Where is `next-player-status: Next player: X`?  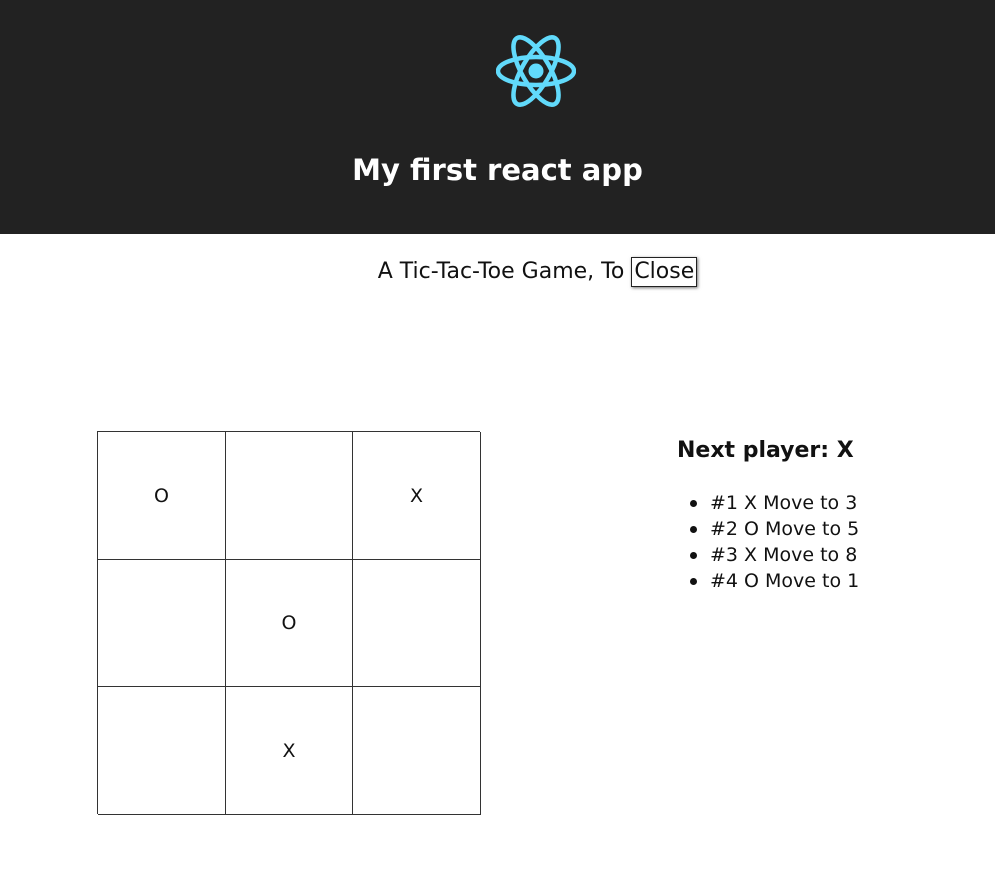 next-player-status: Next player: X is located at coordinates (765, 450).